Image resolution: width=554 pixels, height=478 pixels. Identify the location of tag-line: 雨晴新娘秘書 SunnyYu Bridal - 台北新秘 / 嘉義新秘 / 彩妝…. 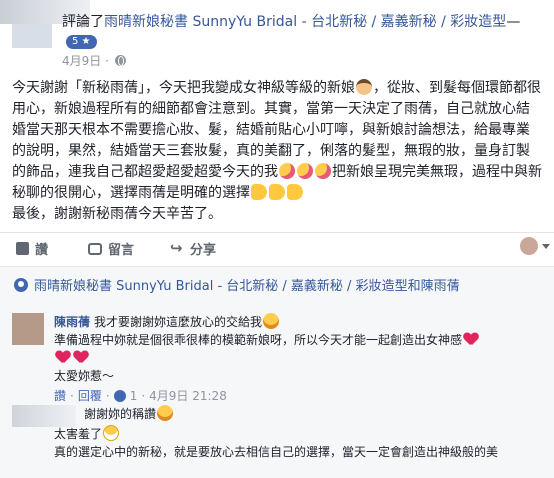
(237, 284).